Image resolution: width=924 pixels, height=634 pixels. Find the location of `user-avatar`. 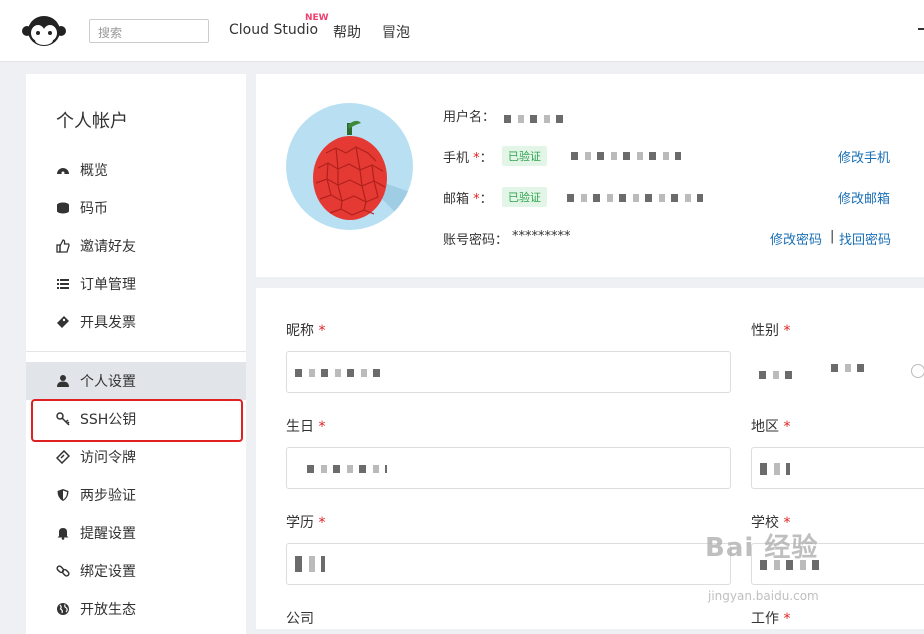

user-avatar is located at coordinates (349, 166).